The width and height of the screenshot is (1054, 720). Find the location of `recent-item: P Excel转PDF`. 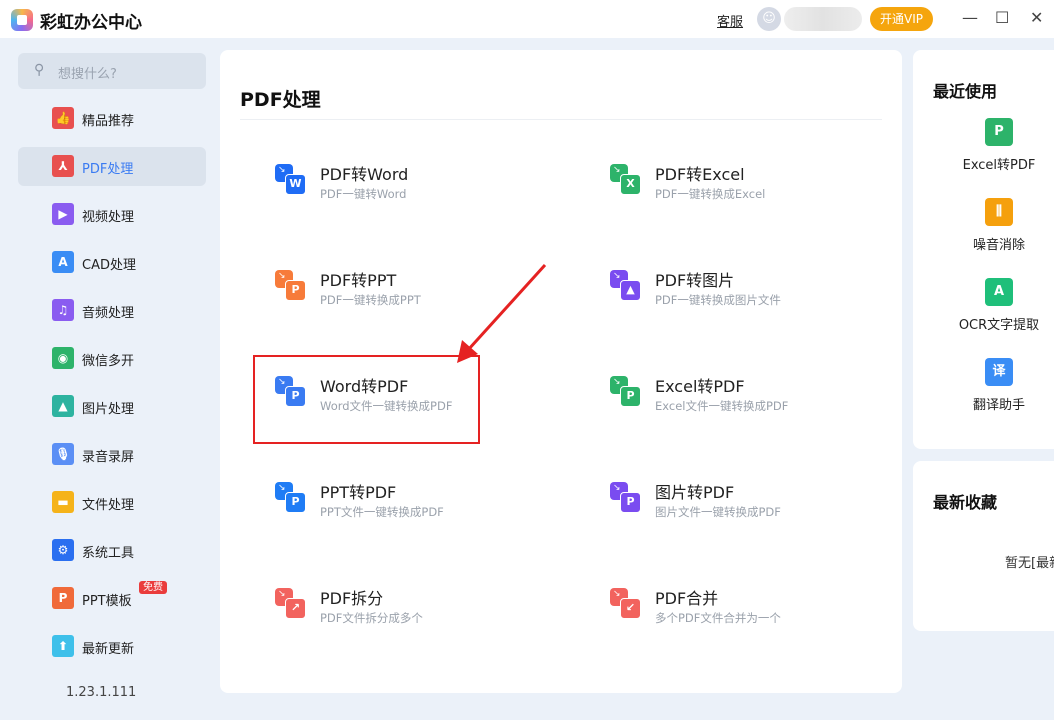

recent-item: P Excel转PDF is located at coordinates (998, 145).